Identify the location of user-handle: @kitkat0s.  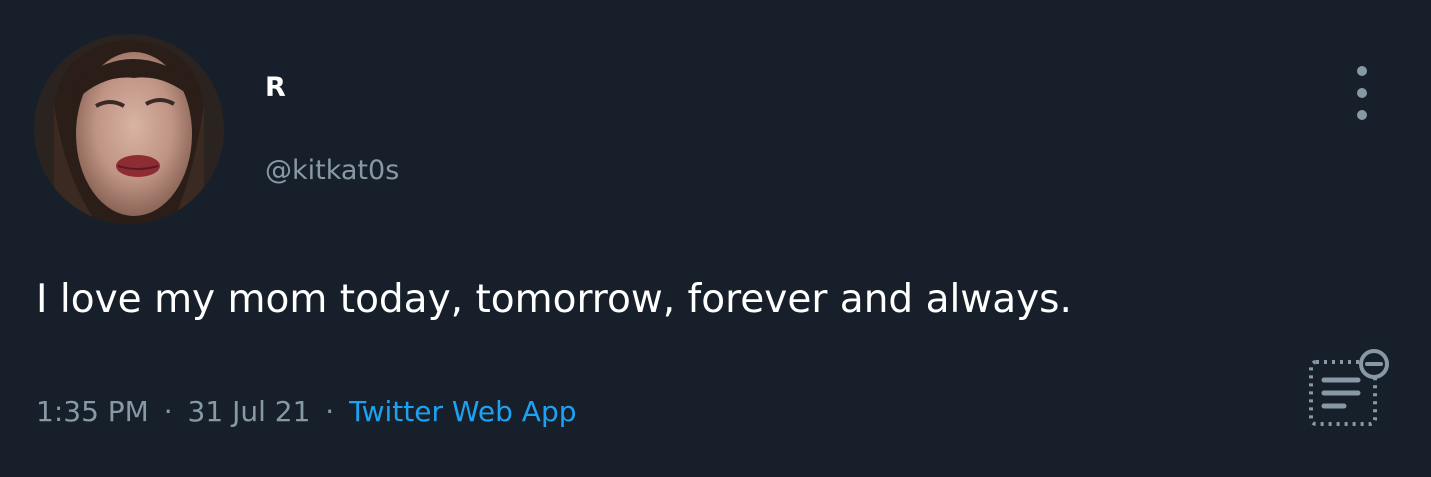
(332, 170).